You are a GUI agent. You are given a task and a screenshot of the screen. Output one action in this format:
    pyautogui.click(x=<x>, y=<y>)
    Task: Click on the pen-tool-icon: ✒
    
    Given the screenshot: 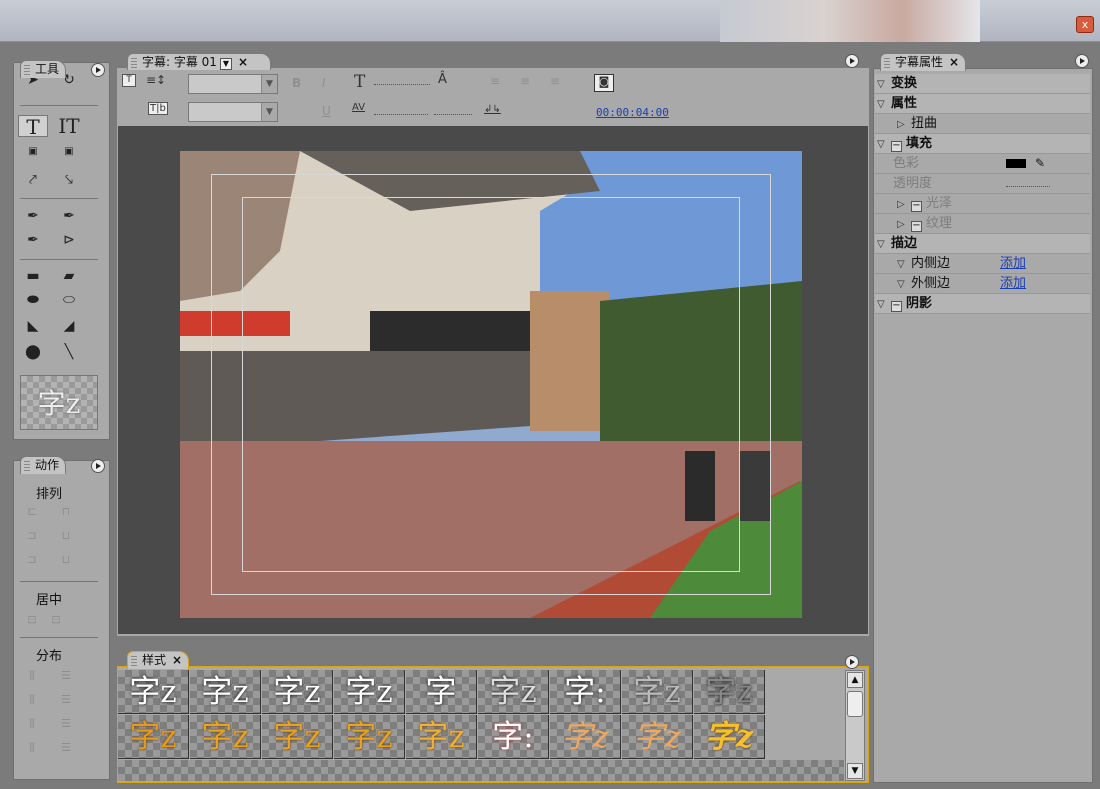 What is the action you would take?
    pyautogui.click(x=33, y=216)
    